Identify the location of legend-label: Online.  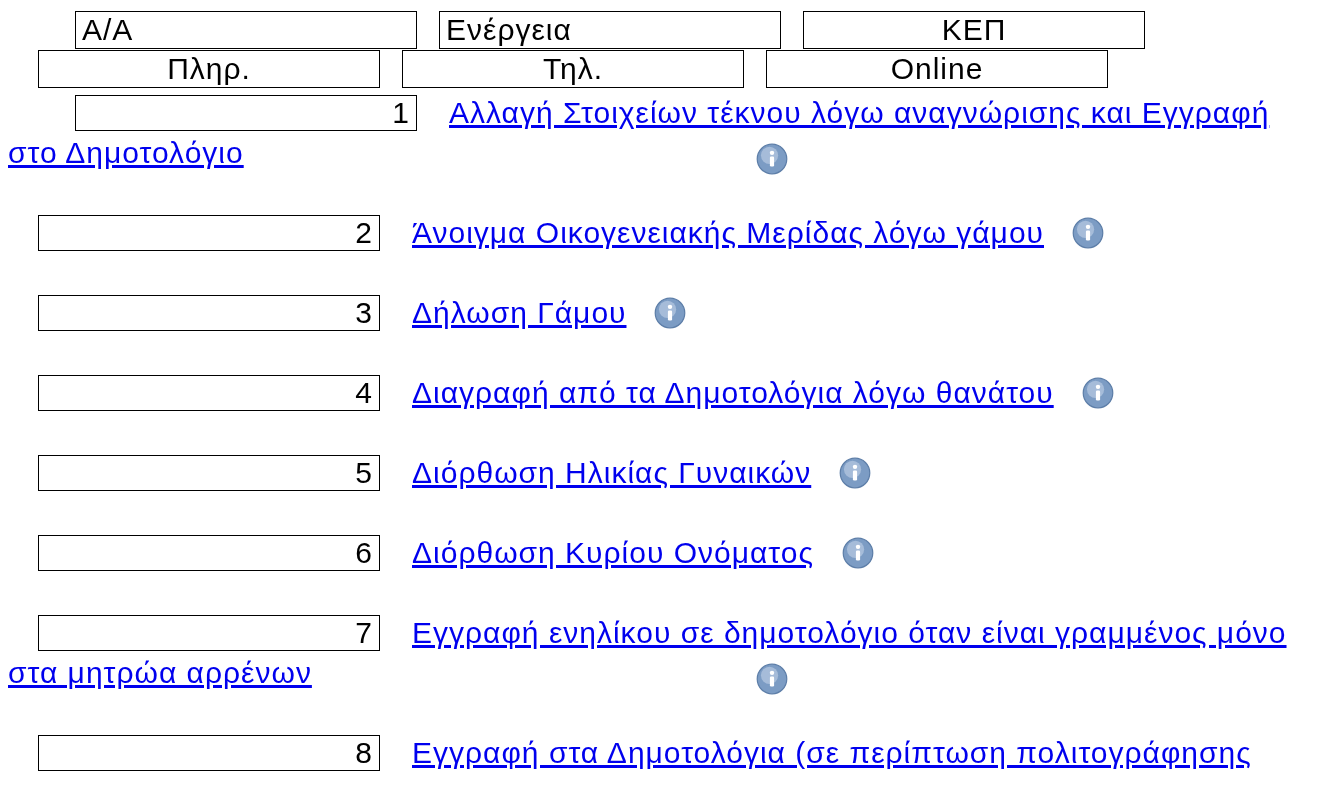
(937, 69).